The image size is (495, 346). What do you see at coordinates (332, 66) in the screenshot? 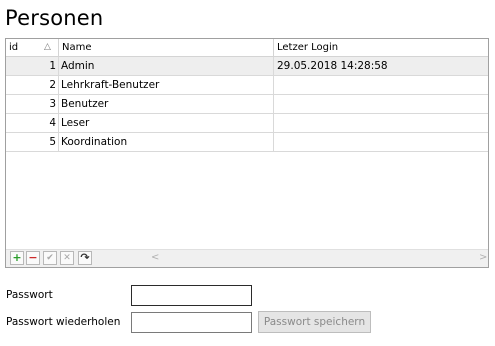
I see `cell-last-login: 29.05.2018 14:28:58` at bounding box center [332, 66].